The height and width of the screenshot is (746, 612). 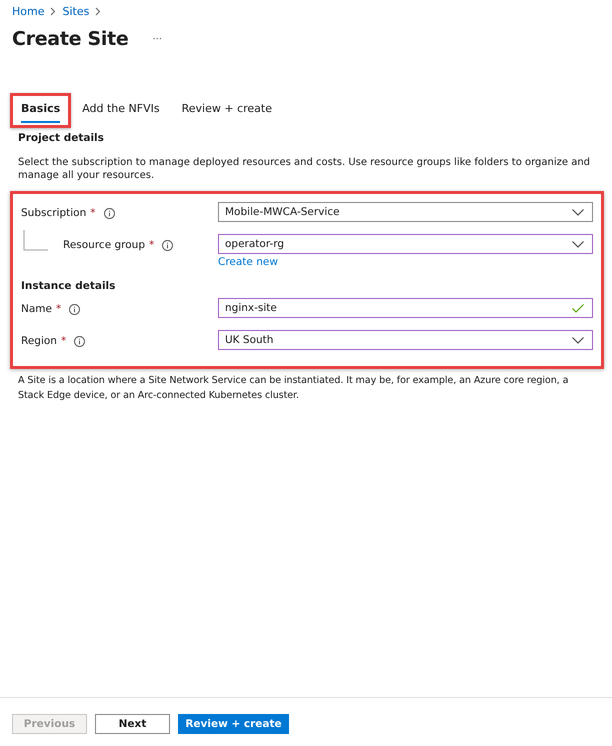 What do you see at coordinates (233, 724) in the screenshot?
I see `primary-button: Review + create` at bounding box center [233, 724].